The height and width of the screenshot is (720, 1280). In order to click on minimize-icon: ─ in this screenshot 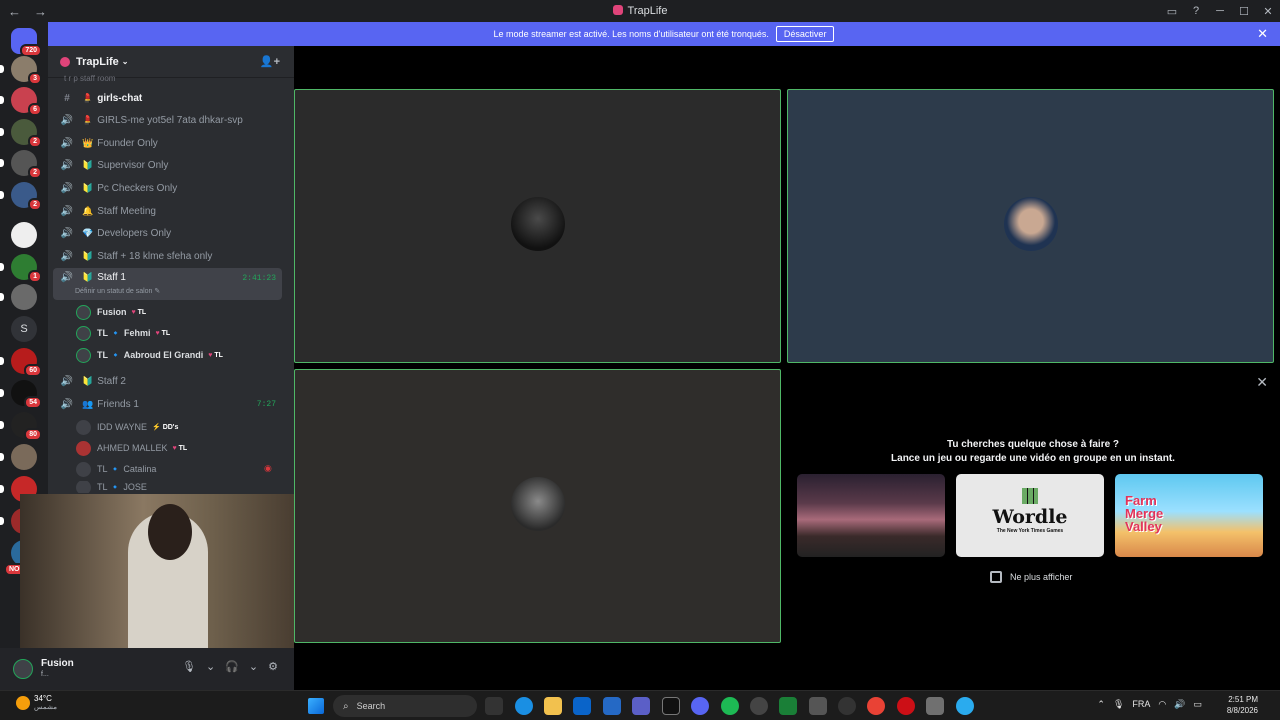, I will do `click(1220, 11)`.